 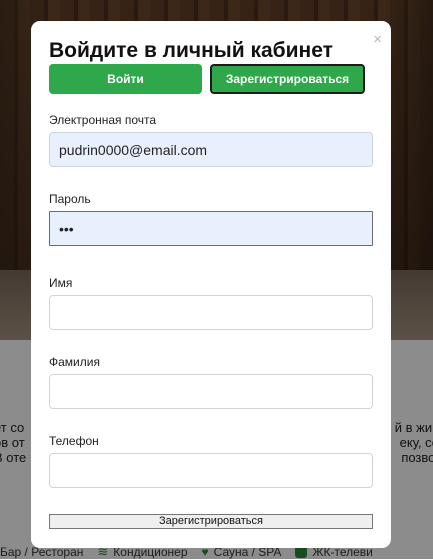 I want to click on password-label: Пароль, so click(x=70, y=199).